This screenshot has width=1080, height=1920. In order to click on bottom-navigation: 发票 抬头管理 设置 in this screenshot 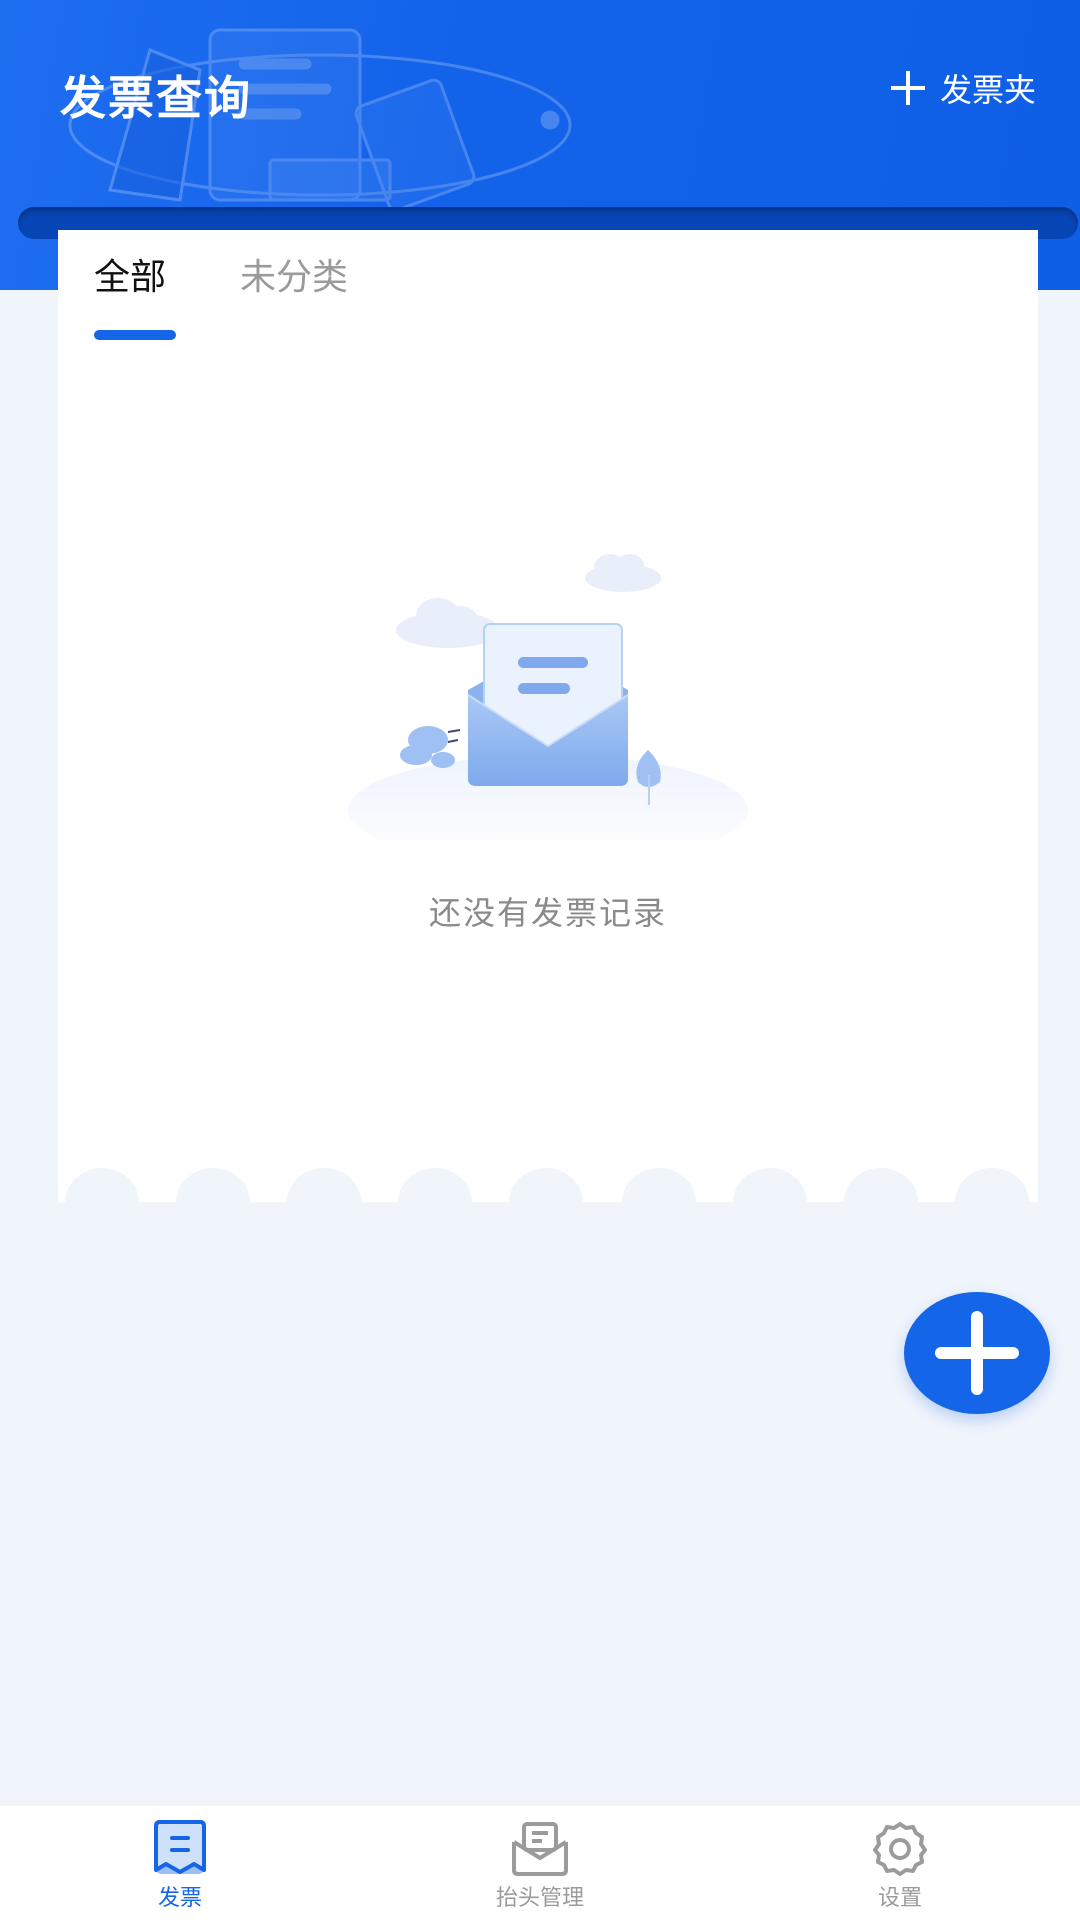, I will do `click(540, 1863)`.